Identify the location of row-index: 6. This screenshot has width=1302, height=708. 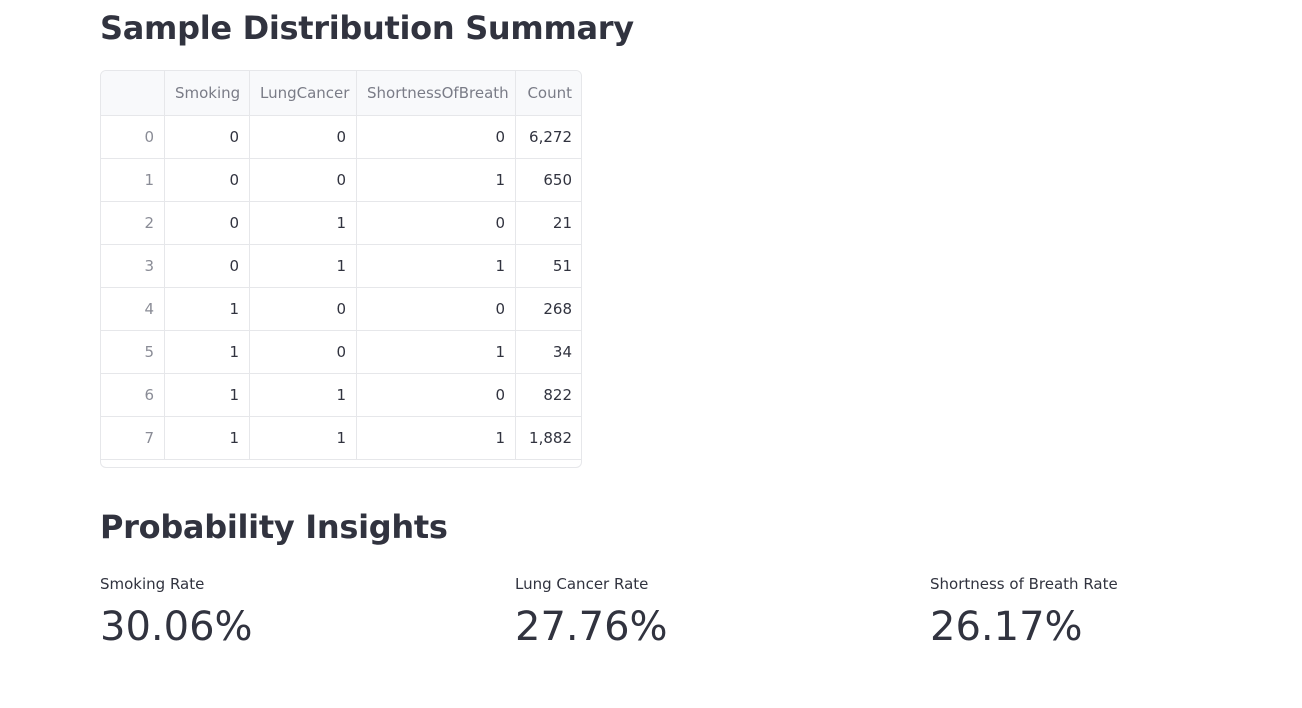
(133, 395).